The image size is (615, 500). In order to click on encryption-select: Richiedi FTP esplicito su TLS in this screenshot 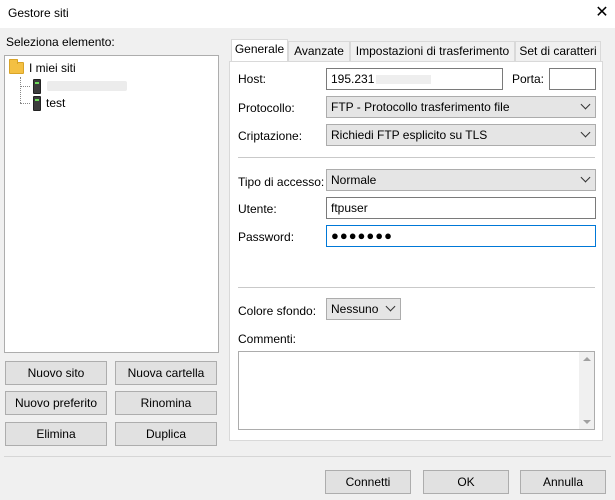, I will do `click(461, 135)`.